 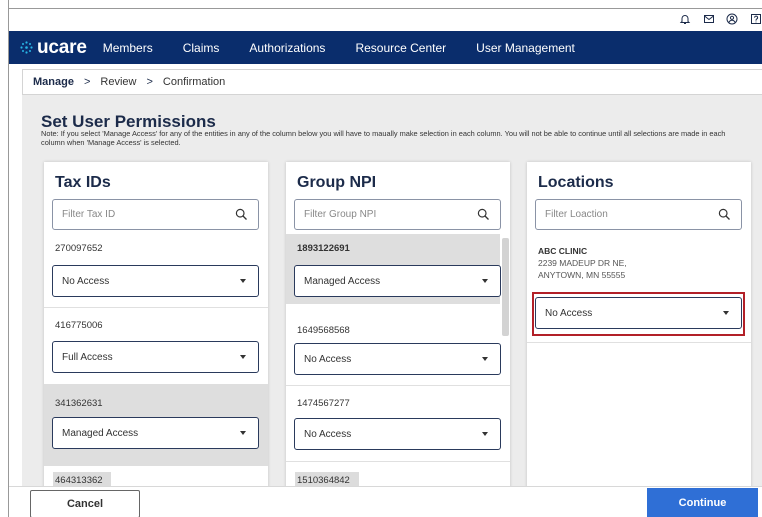 What do you see at coordinates (755, 19) in the screenshot?
I see `help-icon` at bounding box center [755, 19].